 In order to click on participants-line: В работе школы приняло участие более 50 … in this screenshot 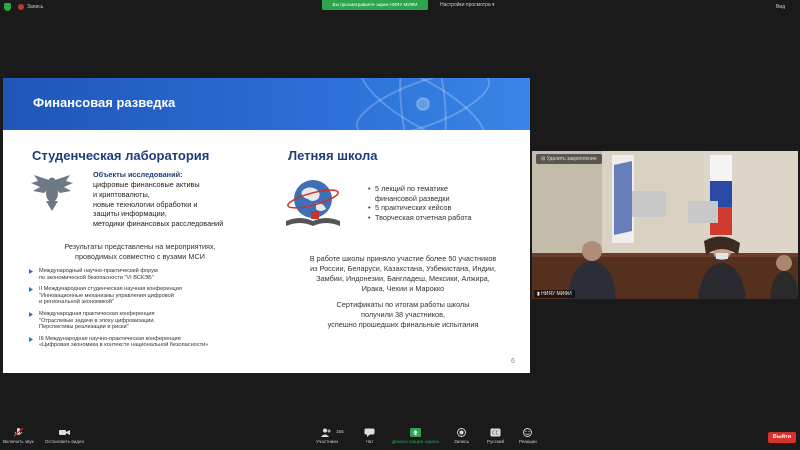, I will do `click(403, 258)`.